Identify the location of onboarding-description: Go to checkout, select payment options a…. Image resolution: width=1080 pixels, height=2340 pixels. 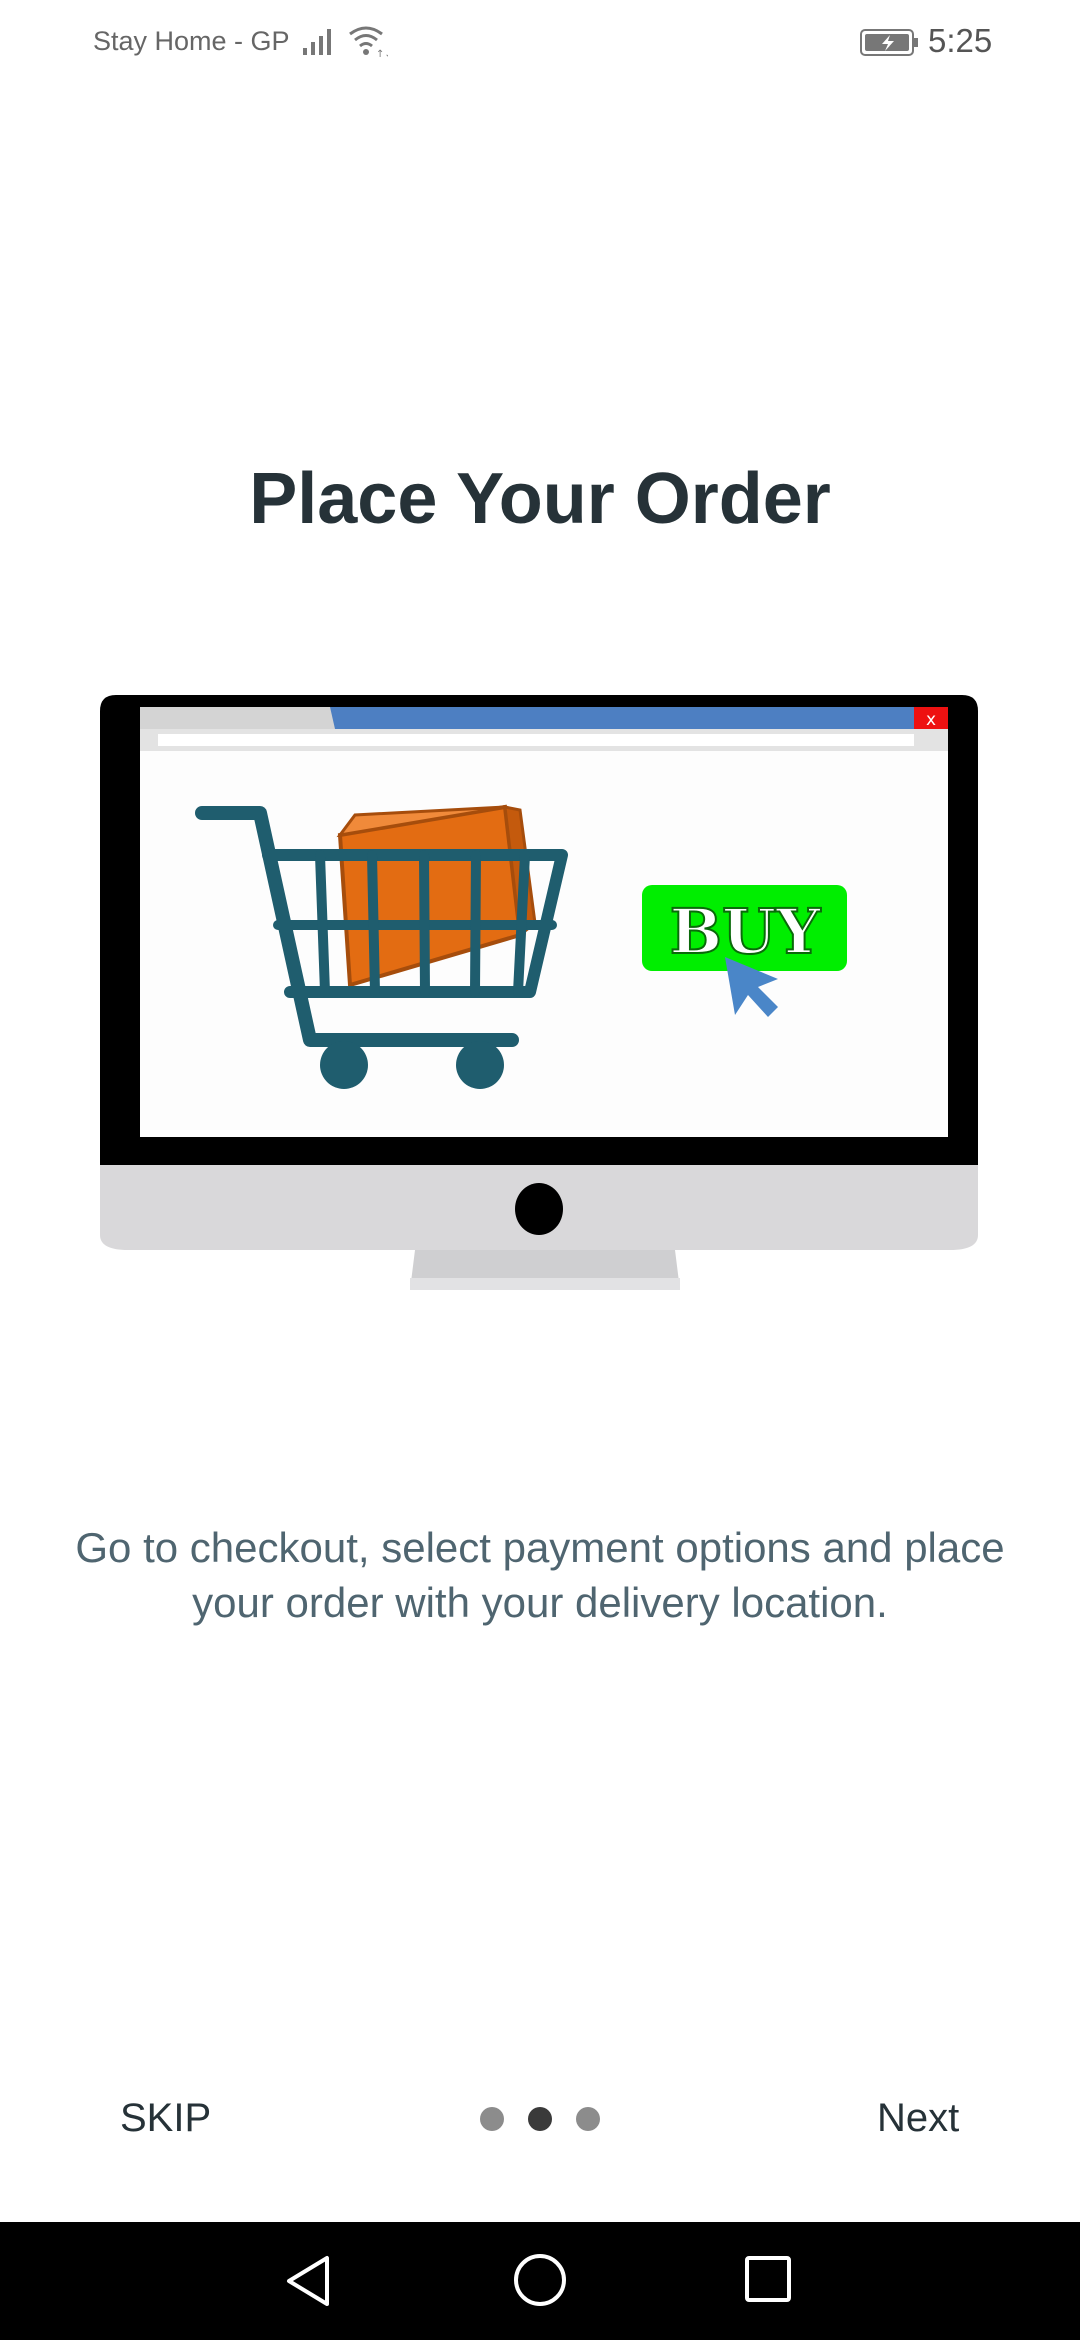
(540, 1575).